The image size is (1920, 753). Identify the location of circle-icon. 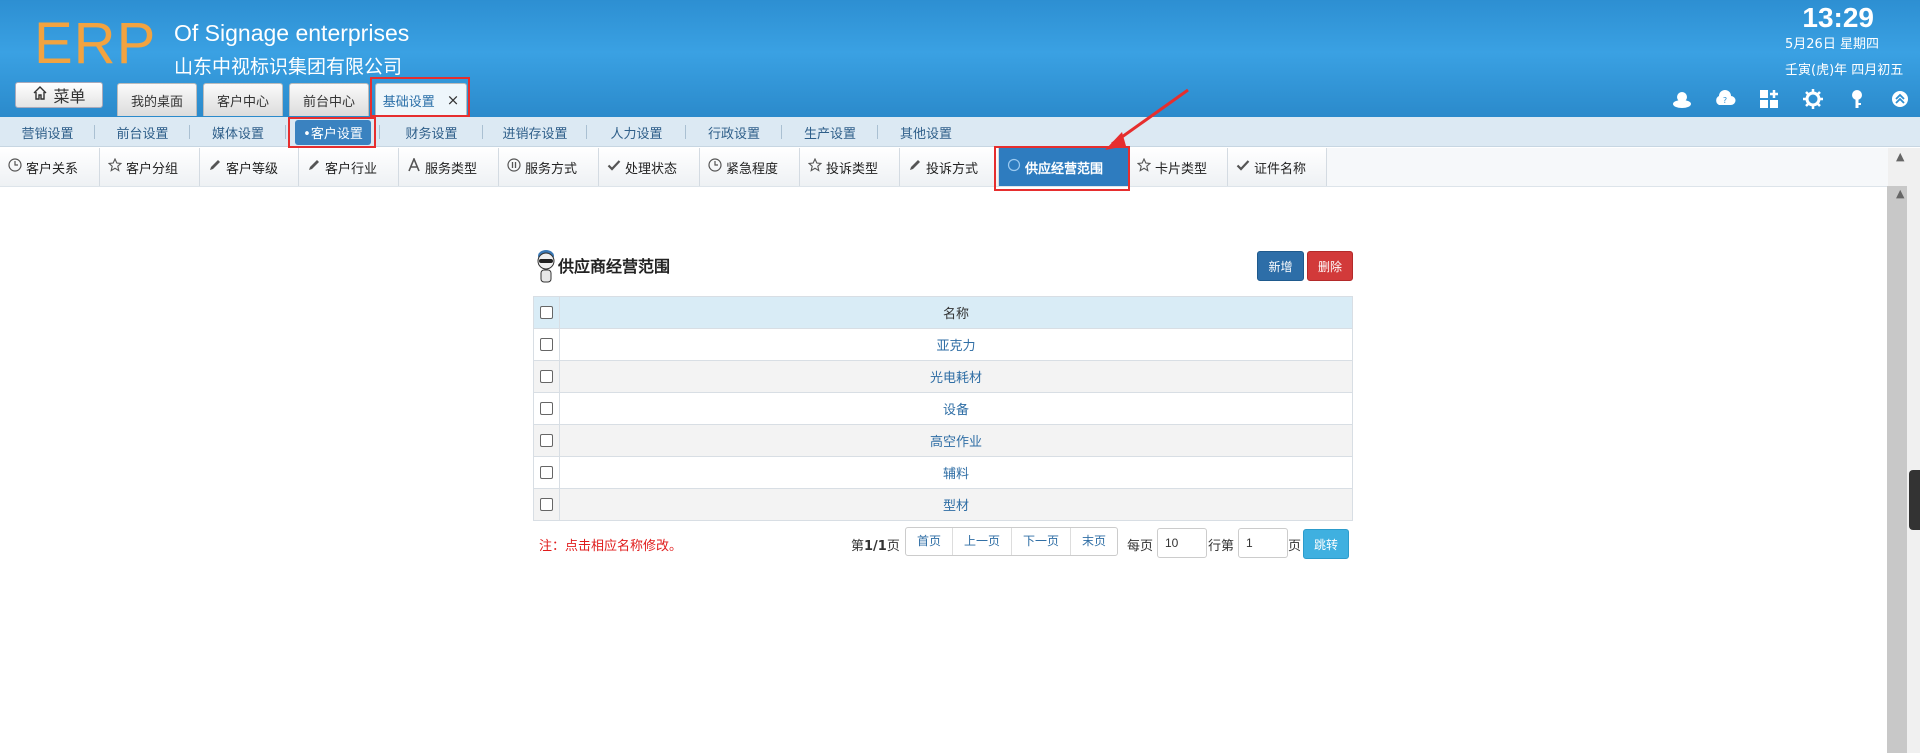
(1014, 167).